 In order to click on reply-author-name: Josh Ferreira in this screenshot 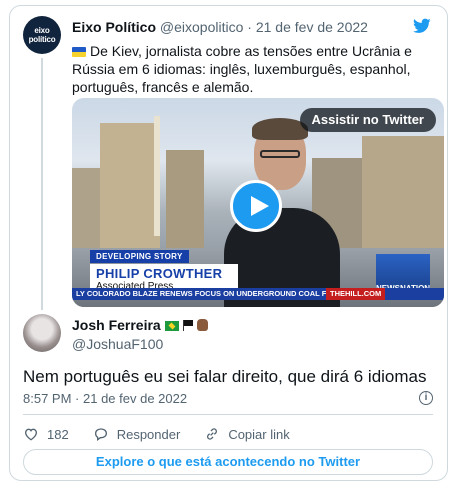, I will do `click(116, 325)`.